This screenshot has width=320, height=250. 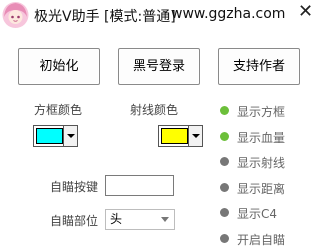 I want to click on anime-avatar-icon, so click(x=15, y=15).